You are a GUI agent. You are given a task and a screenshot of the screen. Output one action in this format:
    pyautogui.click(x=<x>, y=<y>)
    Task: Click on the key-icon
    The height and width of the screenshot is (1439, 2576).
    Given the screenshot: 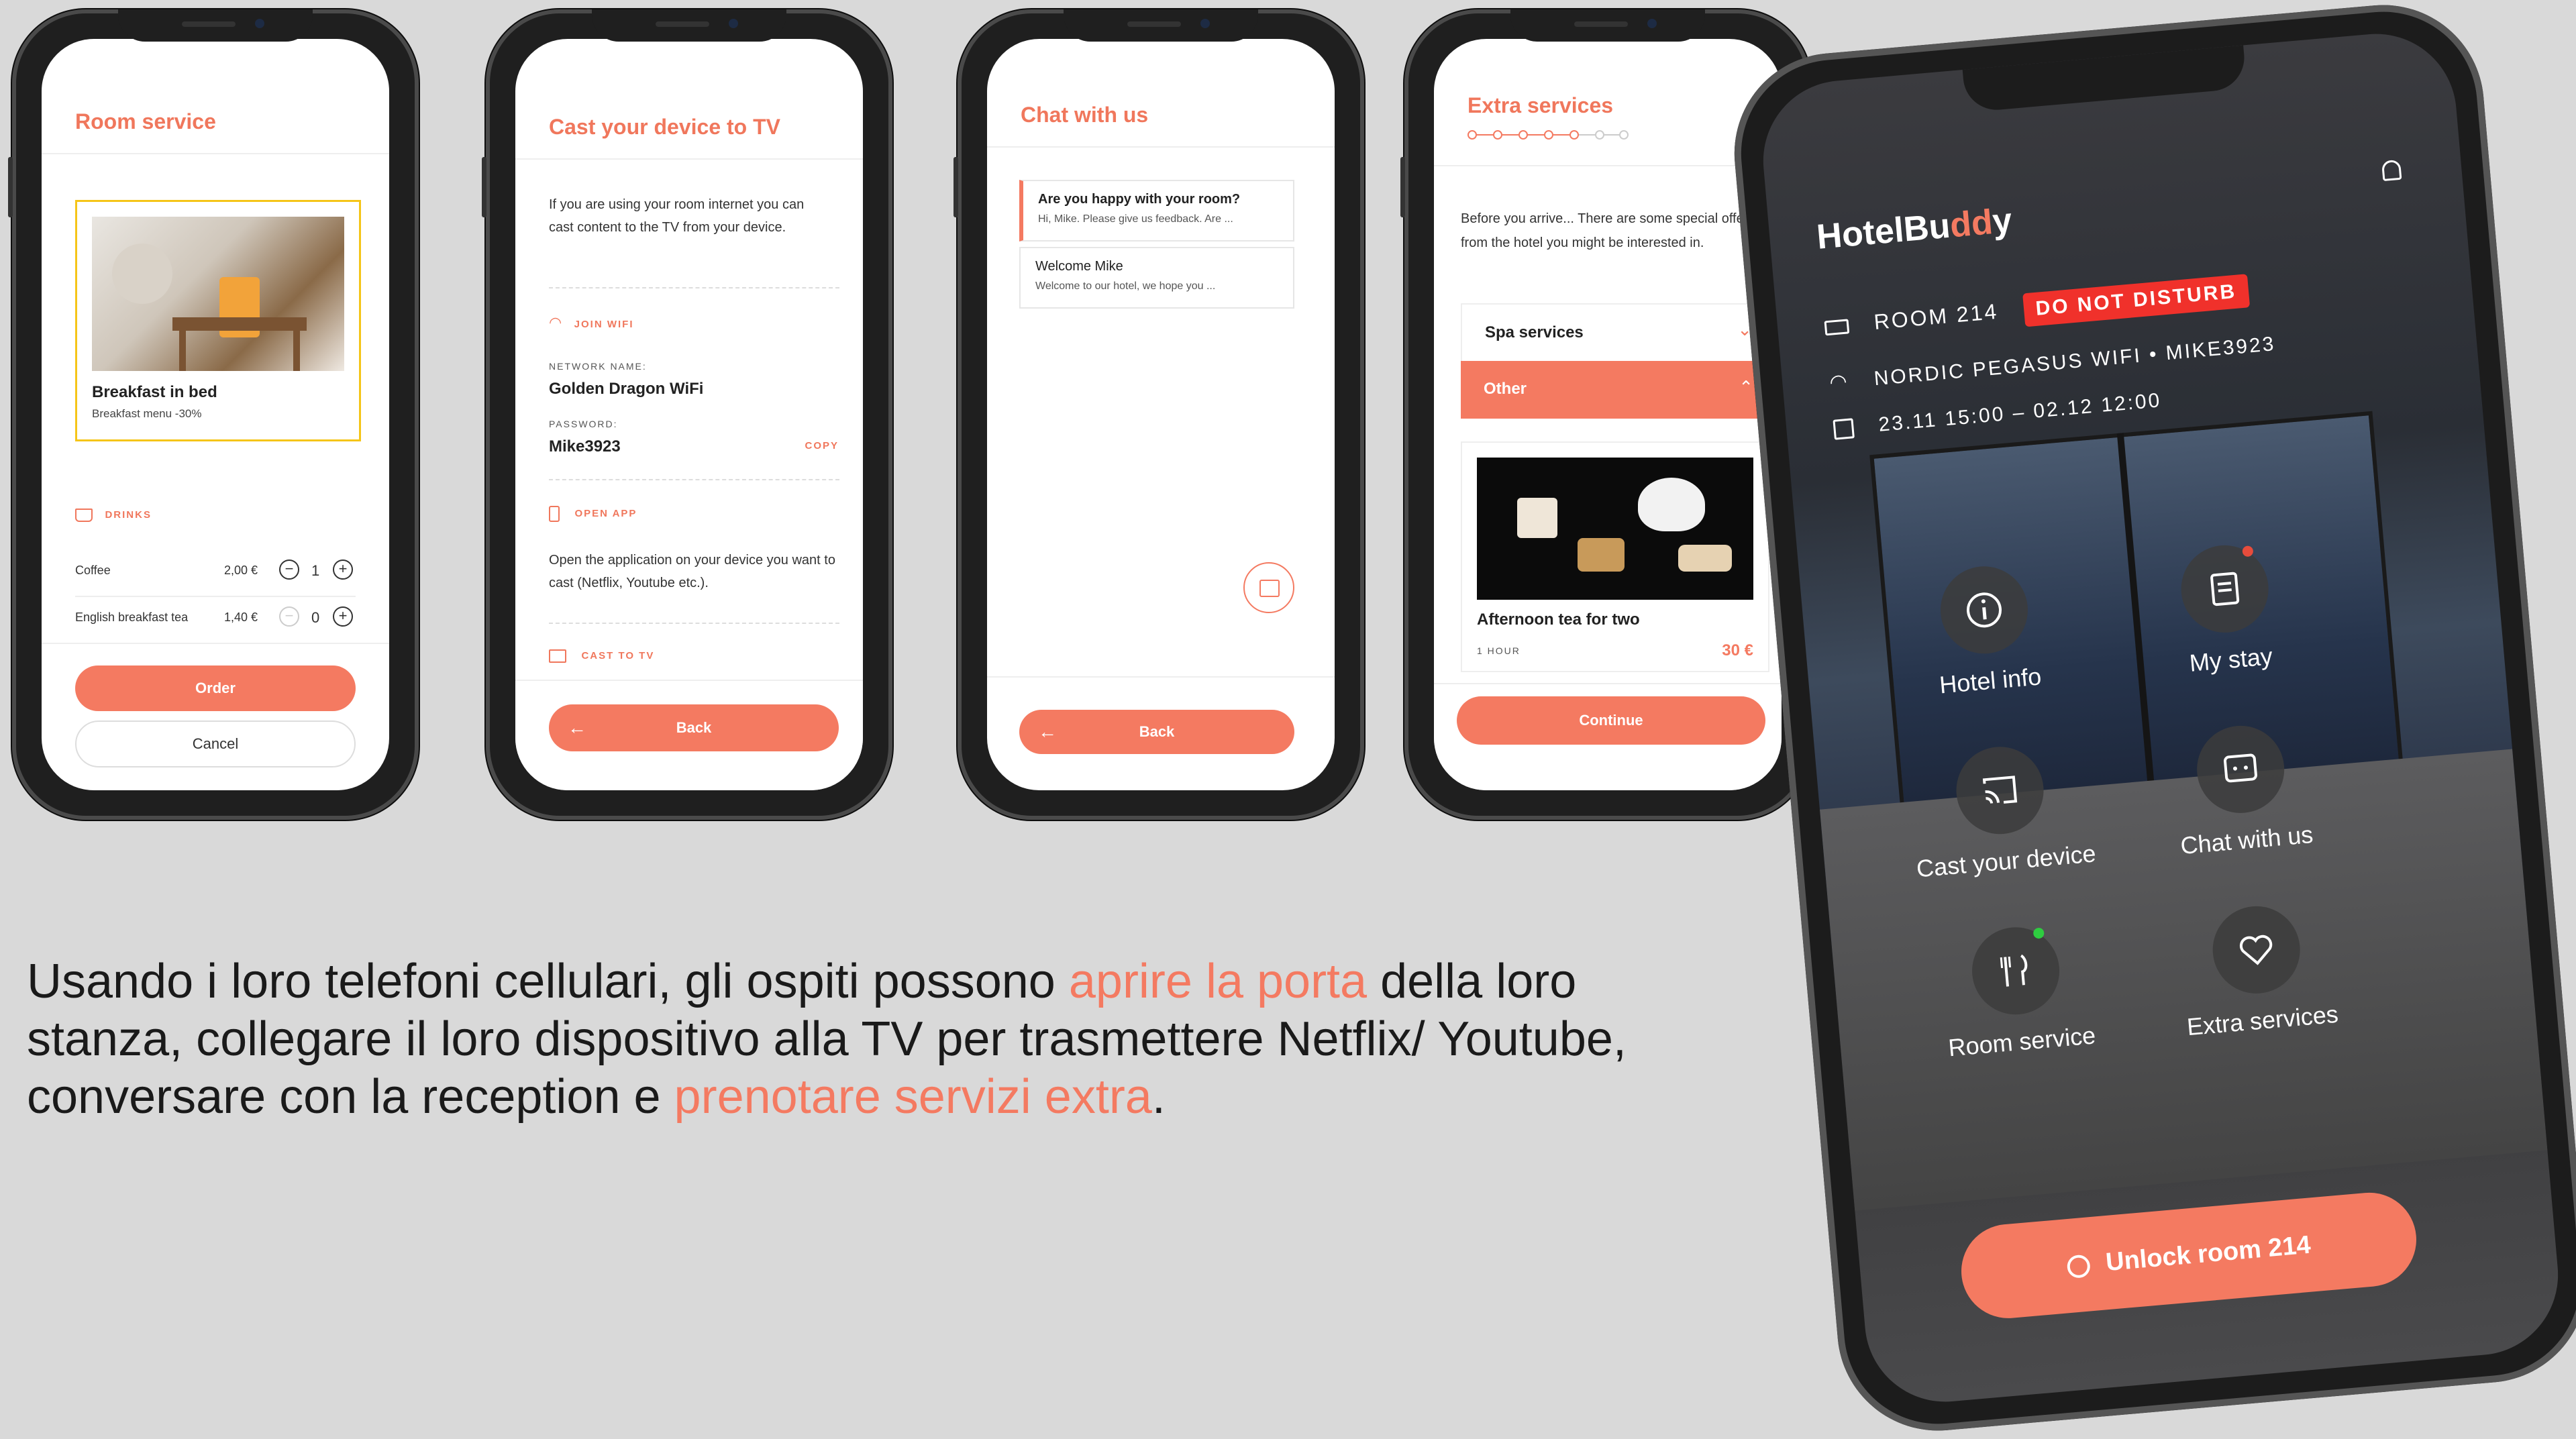 What is the action you would take?
    pyautogui.click(x=2079, y=1266)
    